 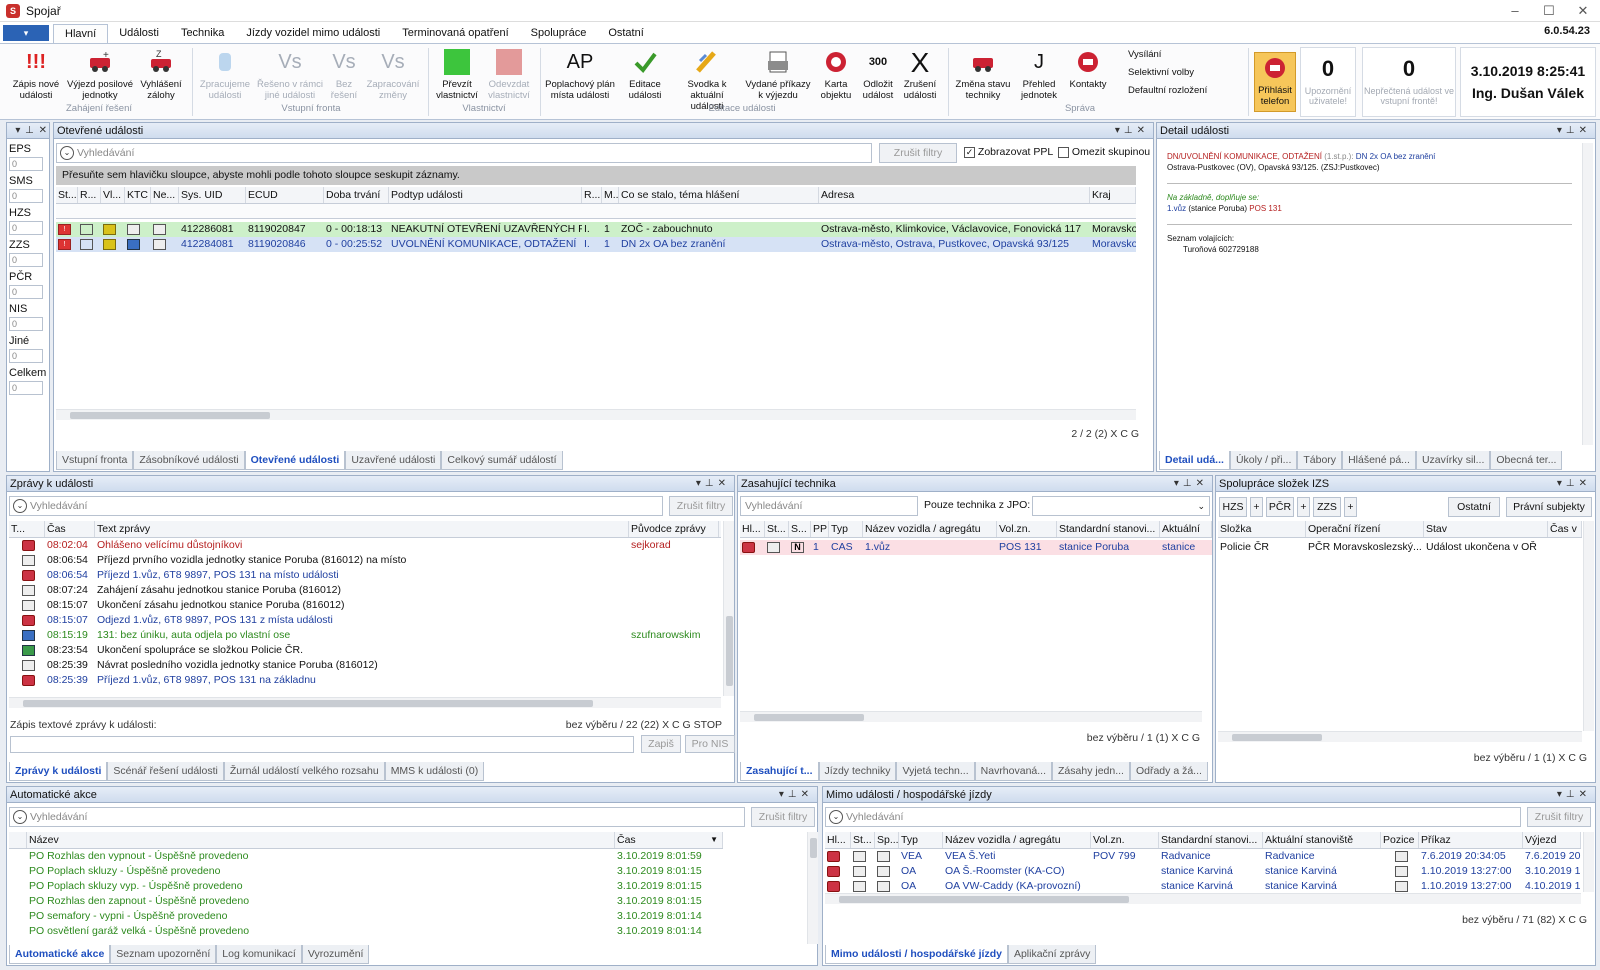 What do you see at coordinates (812, 888) in the screenshot?
I see `auto-vscrollbar` at bounding box center [812, 888].